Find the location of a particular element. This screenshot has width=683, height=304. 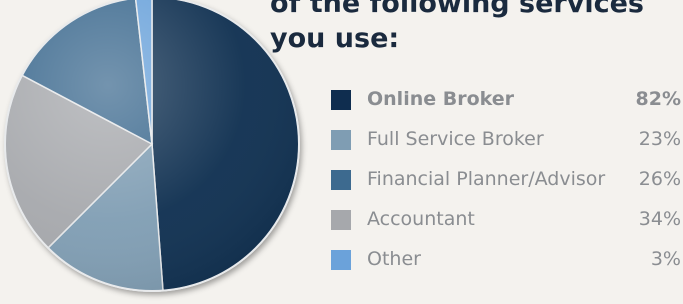

legend-item-full-service-broker: Full Service Broker 23% is located at coordinates (506, 144).